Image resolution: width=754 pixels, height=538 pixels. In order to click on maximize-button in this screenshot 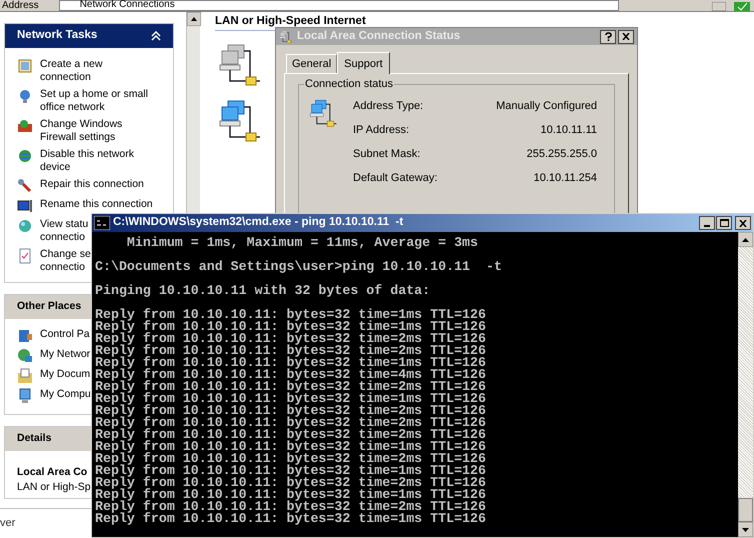, I will do `click(724, 223)`.